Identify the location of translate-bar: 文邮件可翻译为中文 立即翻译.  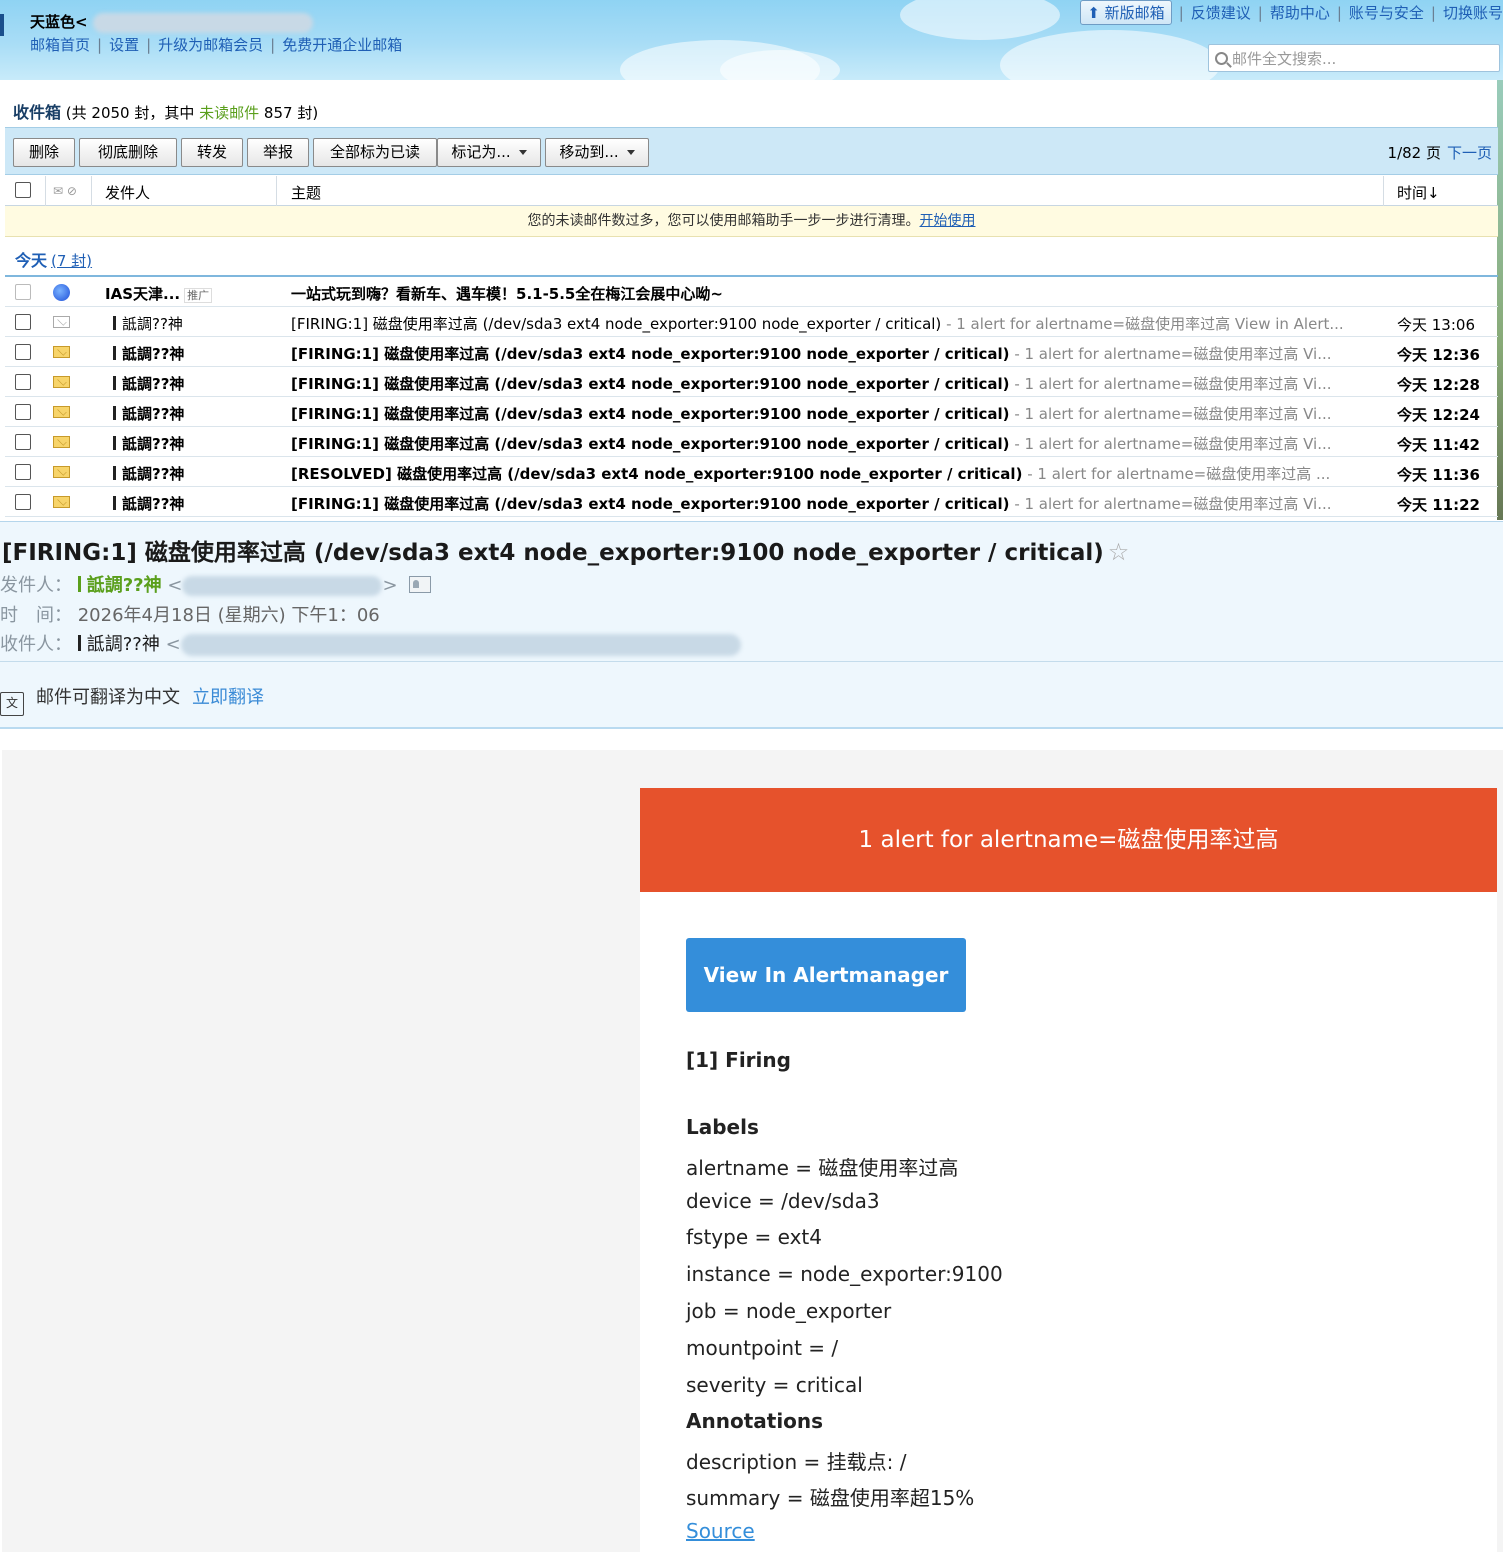
(132, 699).